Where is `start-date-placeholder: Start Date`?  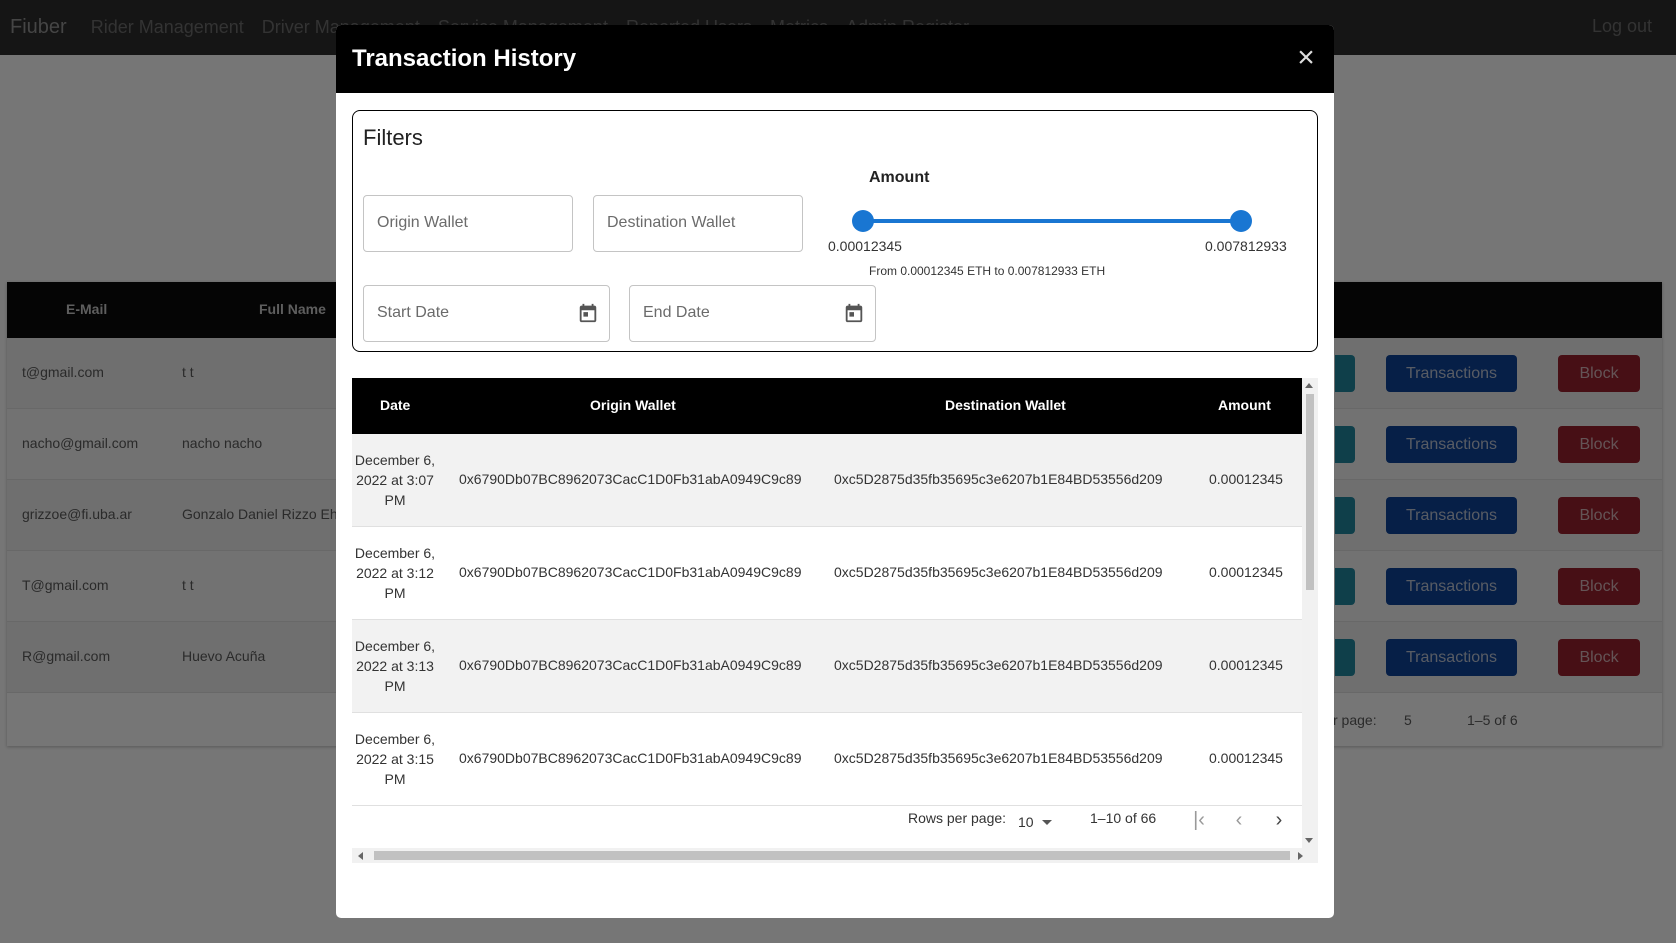
start-date-placeholder: Start Date is located at coordinates (413, 312).